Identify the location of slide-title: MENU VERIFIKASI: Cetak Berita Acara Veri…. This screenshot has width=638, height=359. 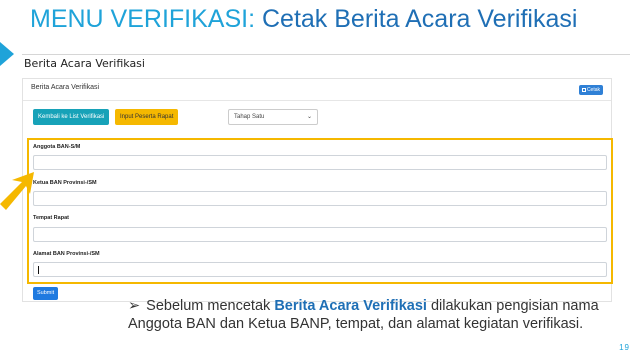
(303, 19).